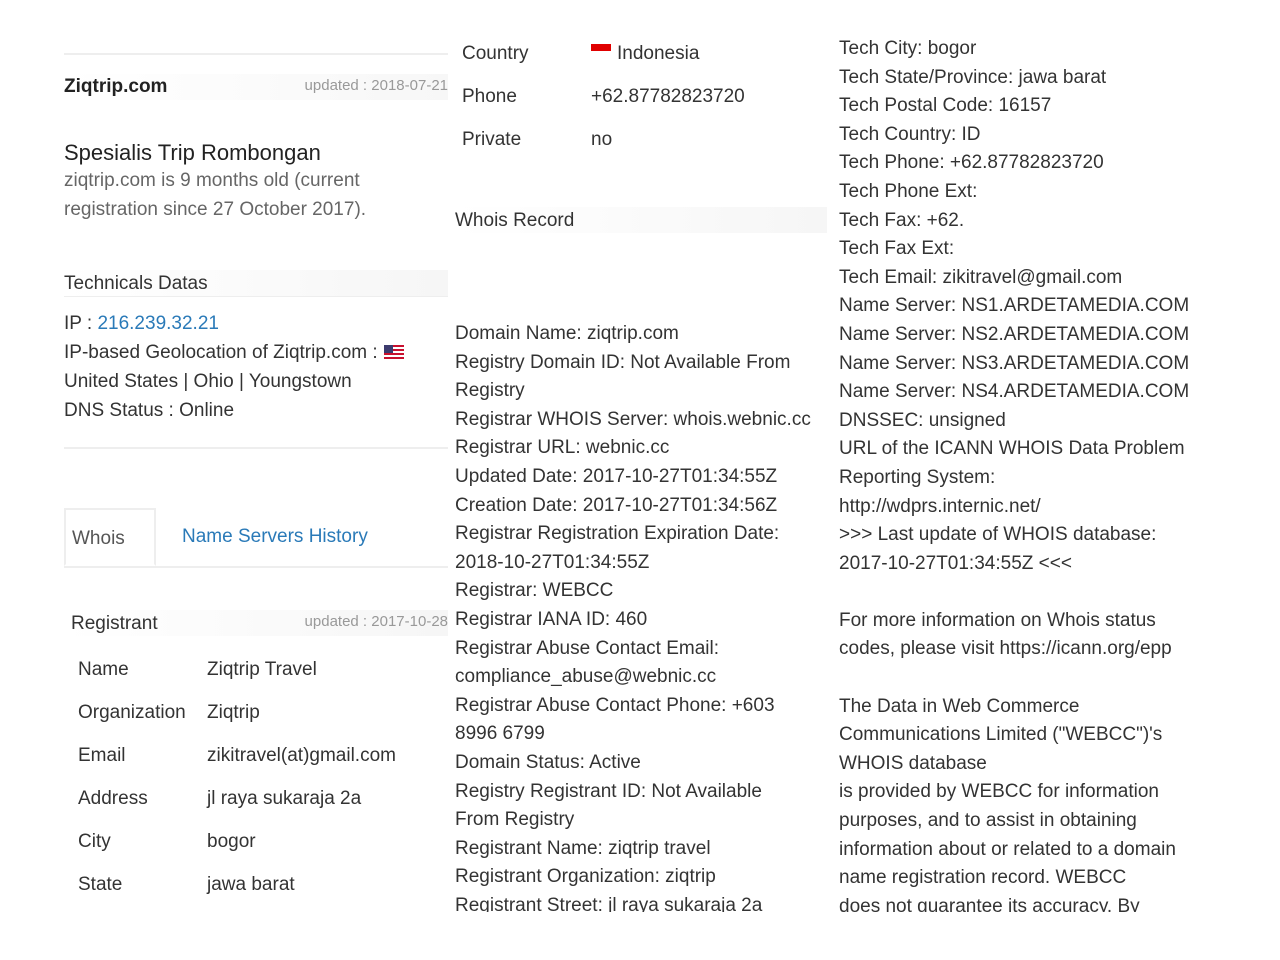 Image resolution: width=1280 pixels, height=960 pixels. I want to click on field-label: Email, so click(102, 755).